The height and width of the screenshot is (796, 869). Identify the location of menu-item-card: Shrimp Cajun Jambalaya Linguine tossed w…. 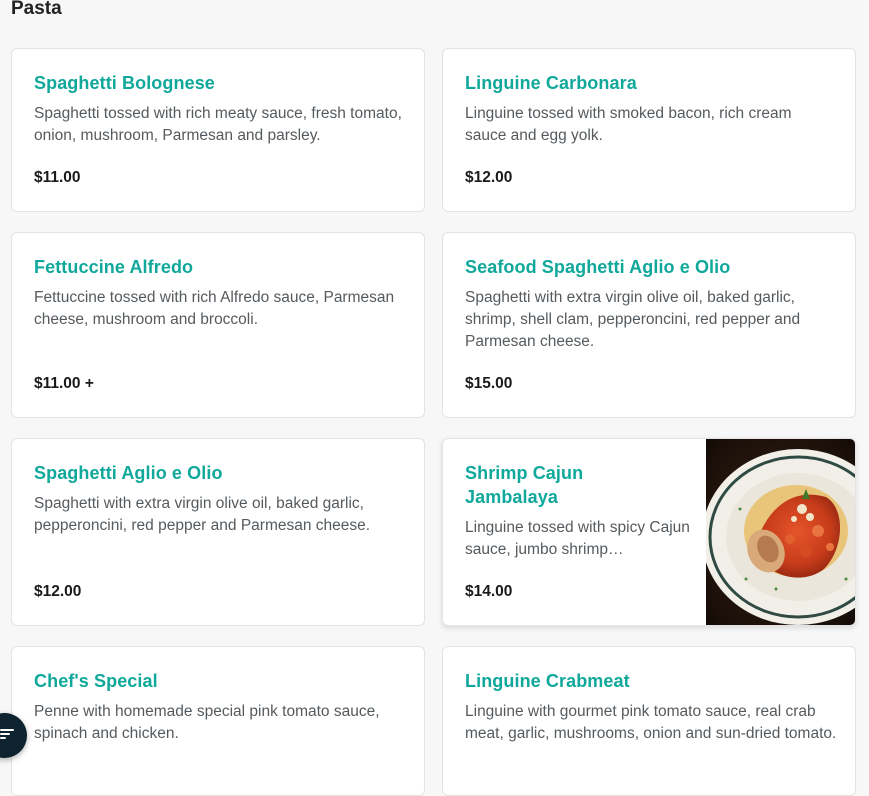
(649, 532).